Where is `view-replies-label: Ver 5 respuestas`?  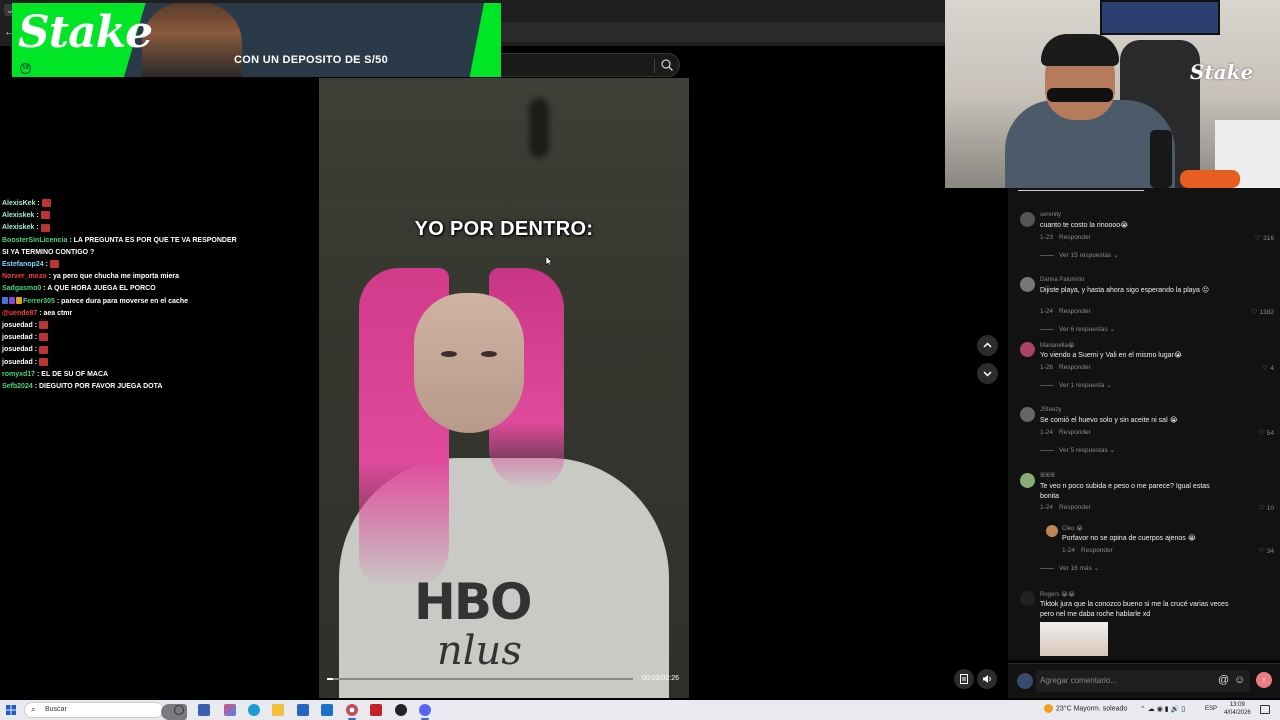 view-replies-label: Ver 5 respuestas is located at coordinates (1083, 450).